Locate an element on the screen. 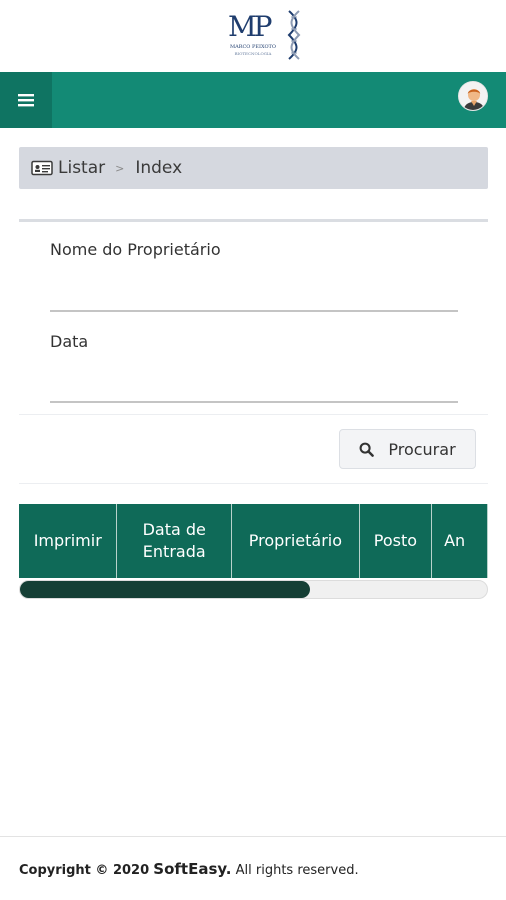 Image resolution: width=506 pixels, height=900 pixels. hamburger-icon is located at coordinates (26, 100).